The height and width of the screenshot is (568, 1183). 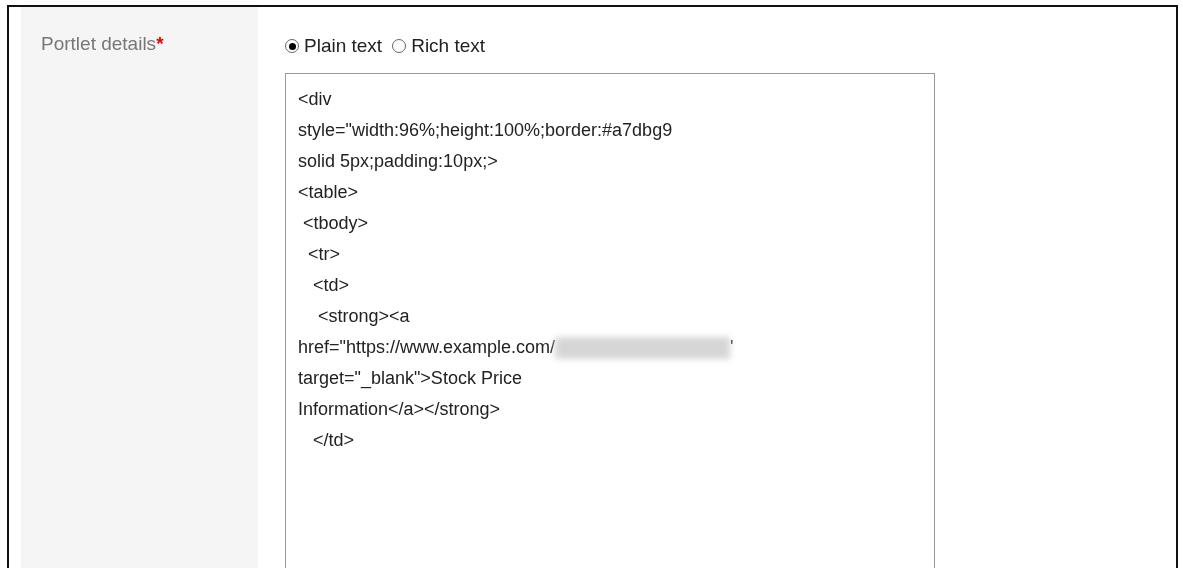 I want to click on code-line: <tr>, so click(x=324, y=254).